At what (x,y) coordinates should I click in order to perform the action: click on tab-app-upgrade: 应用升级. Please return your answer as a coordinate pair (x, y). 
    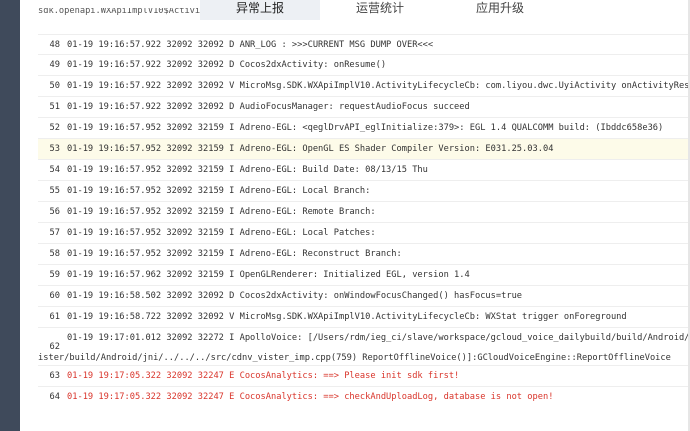
    Looking at the image, I should click on (500, 10).